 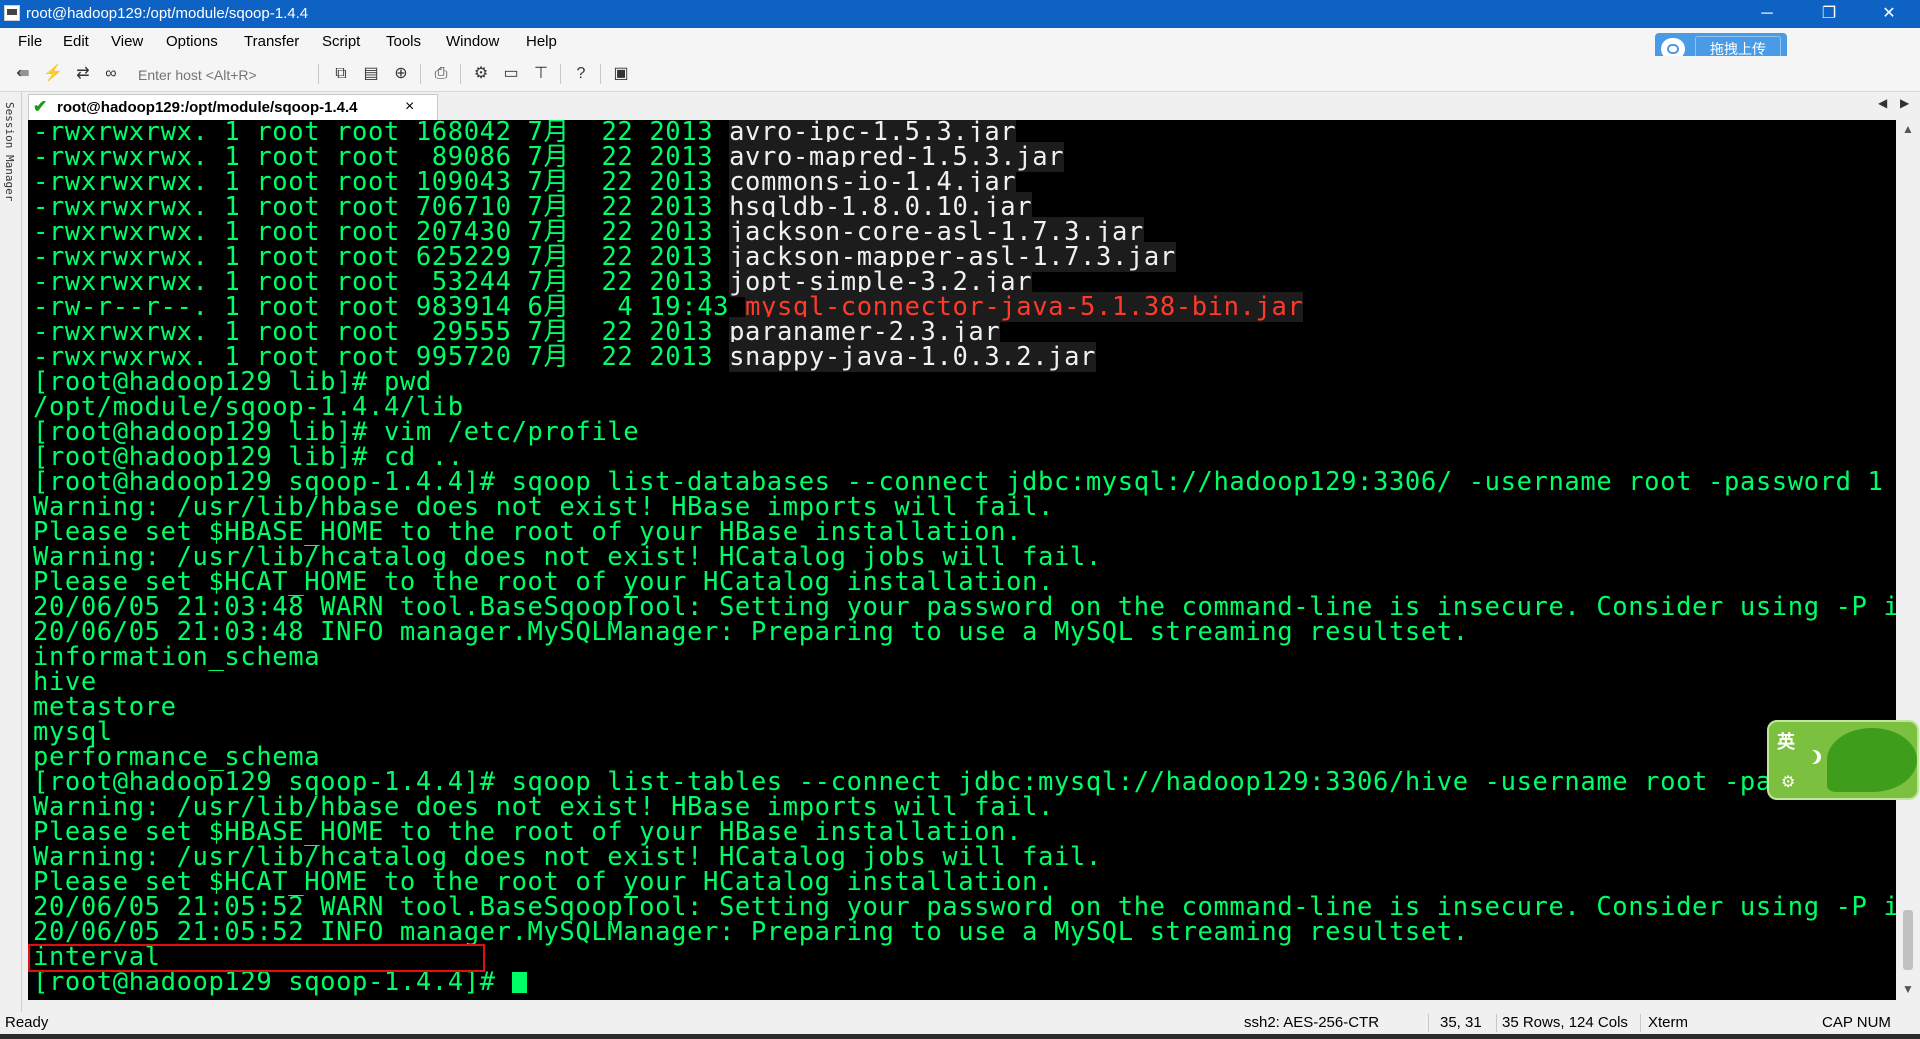 I want to click on session-tab-label: root@hadoop129:/opt/module/sqoop-1.4.4, so click(x=207, y=107).